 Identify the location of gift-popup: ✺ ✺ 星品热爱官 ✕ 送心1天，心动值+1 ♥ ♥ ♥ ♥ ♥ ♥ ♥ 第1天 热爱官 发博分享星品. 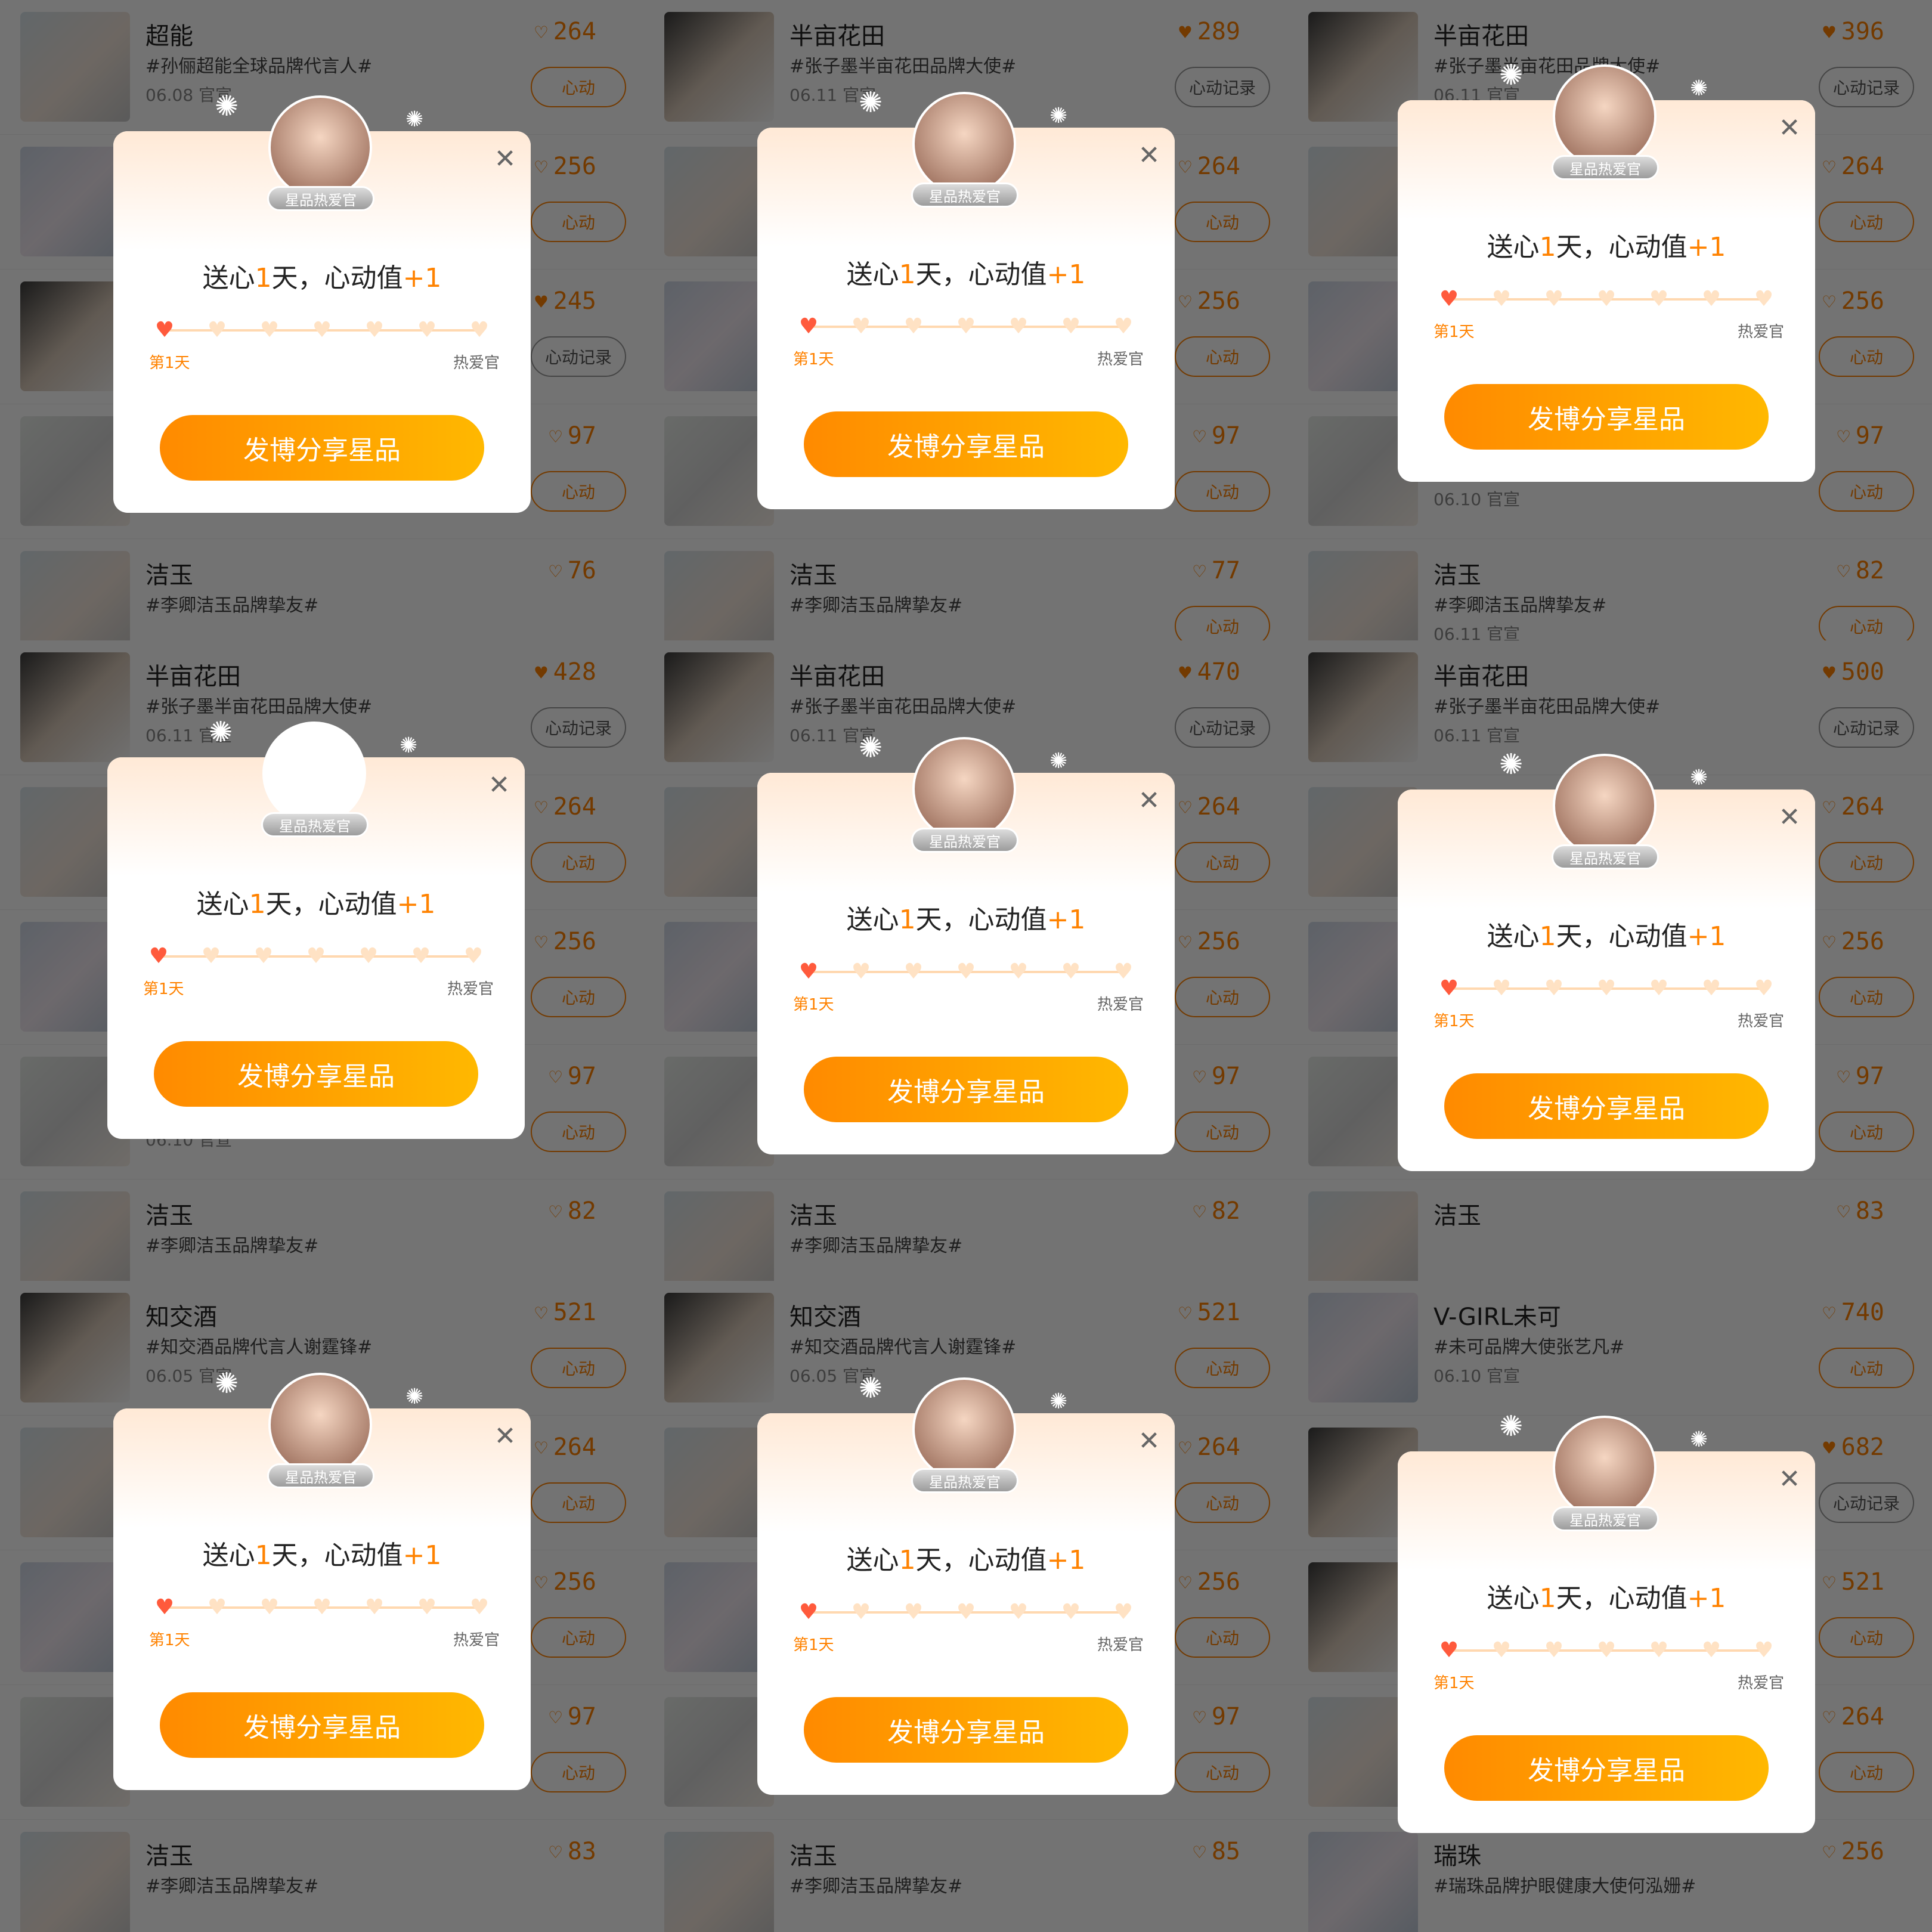
(1607, 960).